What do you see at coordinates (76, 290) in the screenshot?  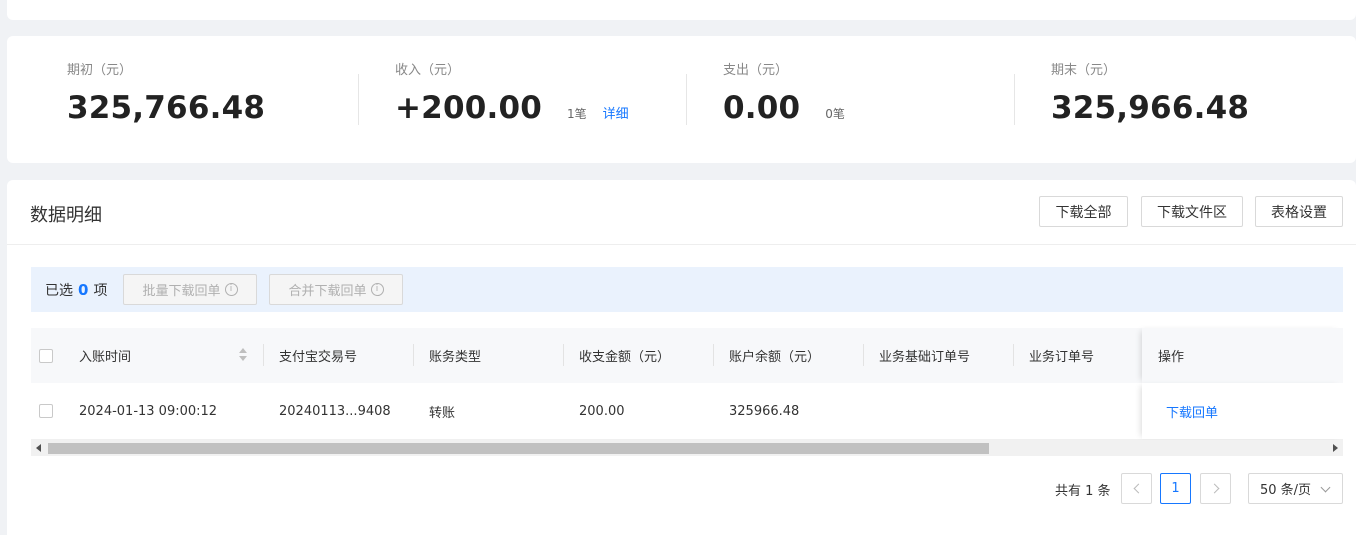 I see `selection-status: 已选 0 项` at bounding box center [76, 290].